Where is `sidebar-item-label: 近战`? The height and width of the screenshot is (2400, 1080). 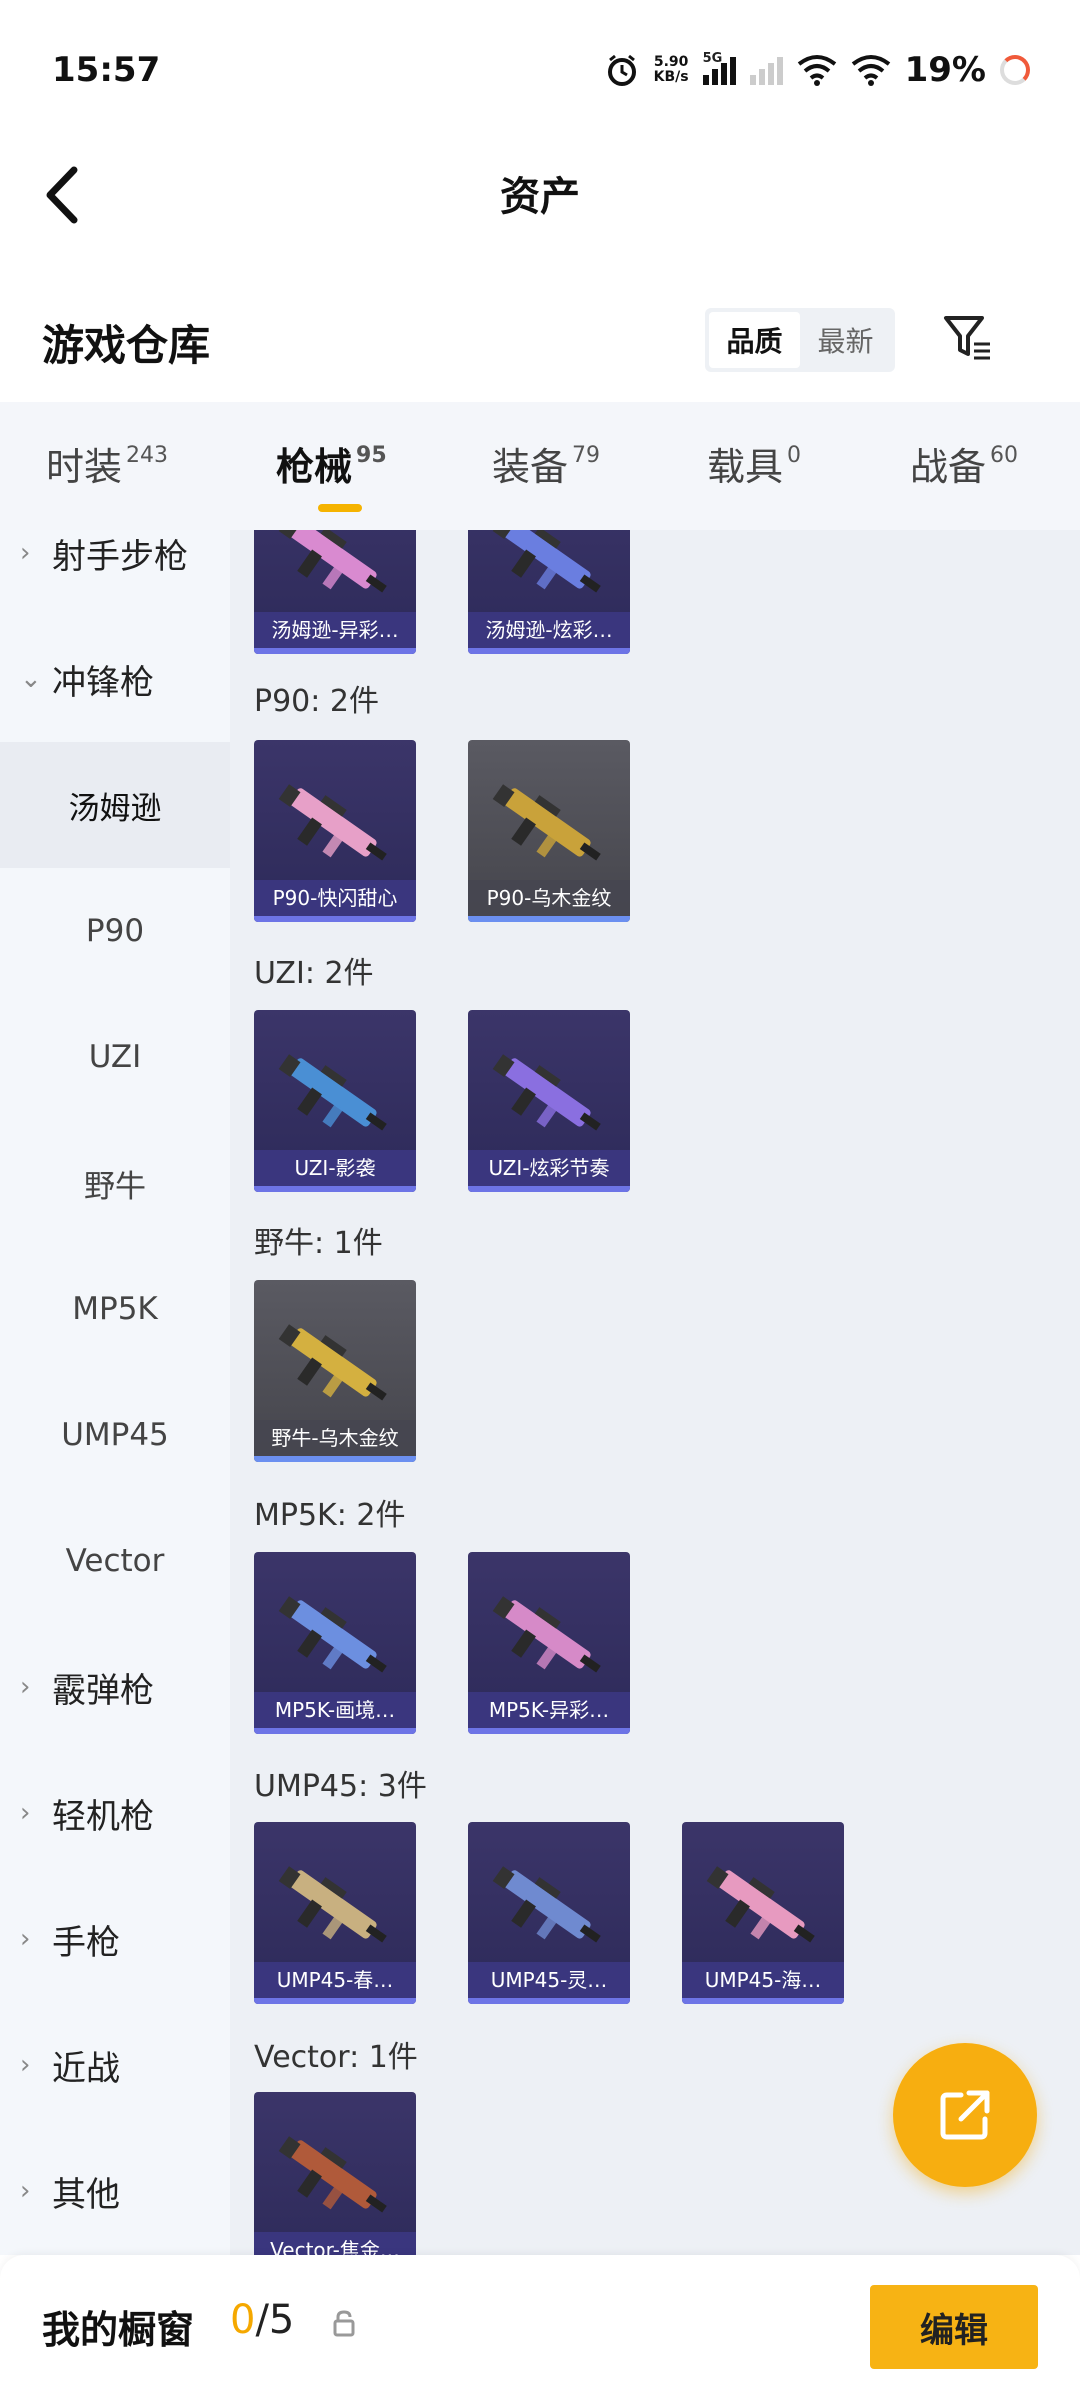 sidebar-item-label: 近战 is located at coordinates (86, 2068).